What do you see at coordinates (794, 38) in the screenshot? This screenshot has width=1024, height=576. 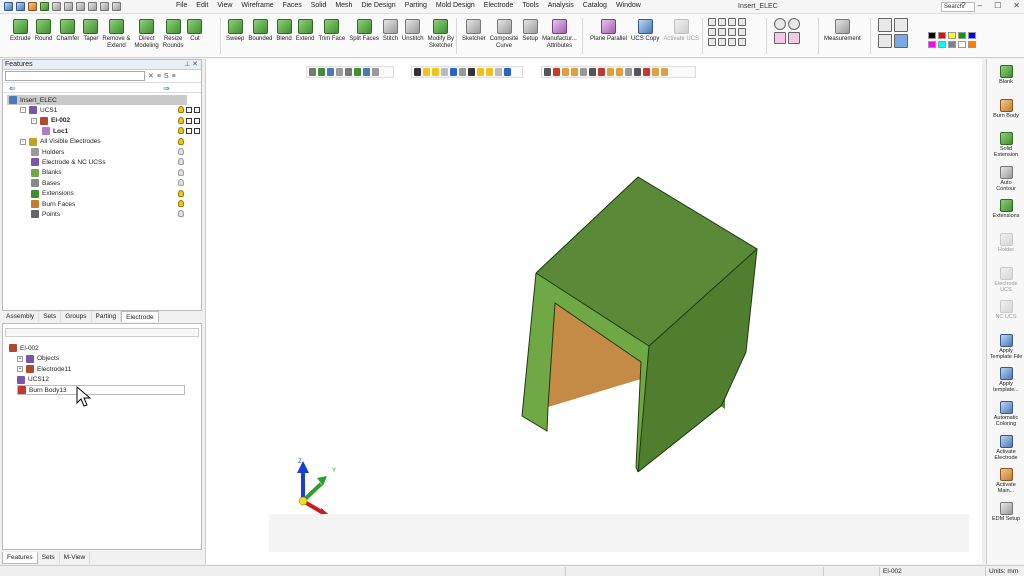 I see `flag-icon` at bounding box center [794, 38].